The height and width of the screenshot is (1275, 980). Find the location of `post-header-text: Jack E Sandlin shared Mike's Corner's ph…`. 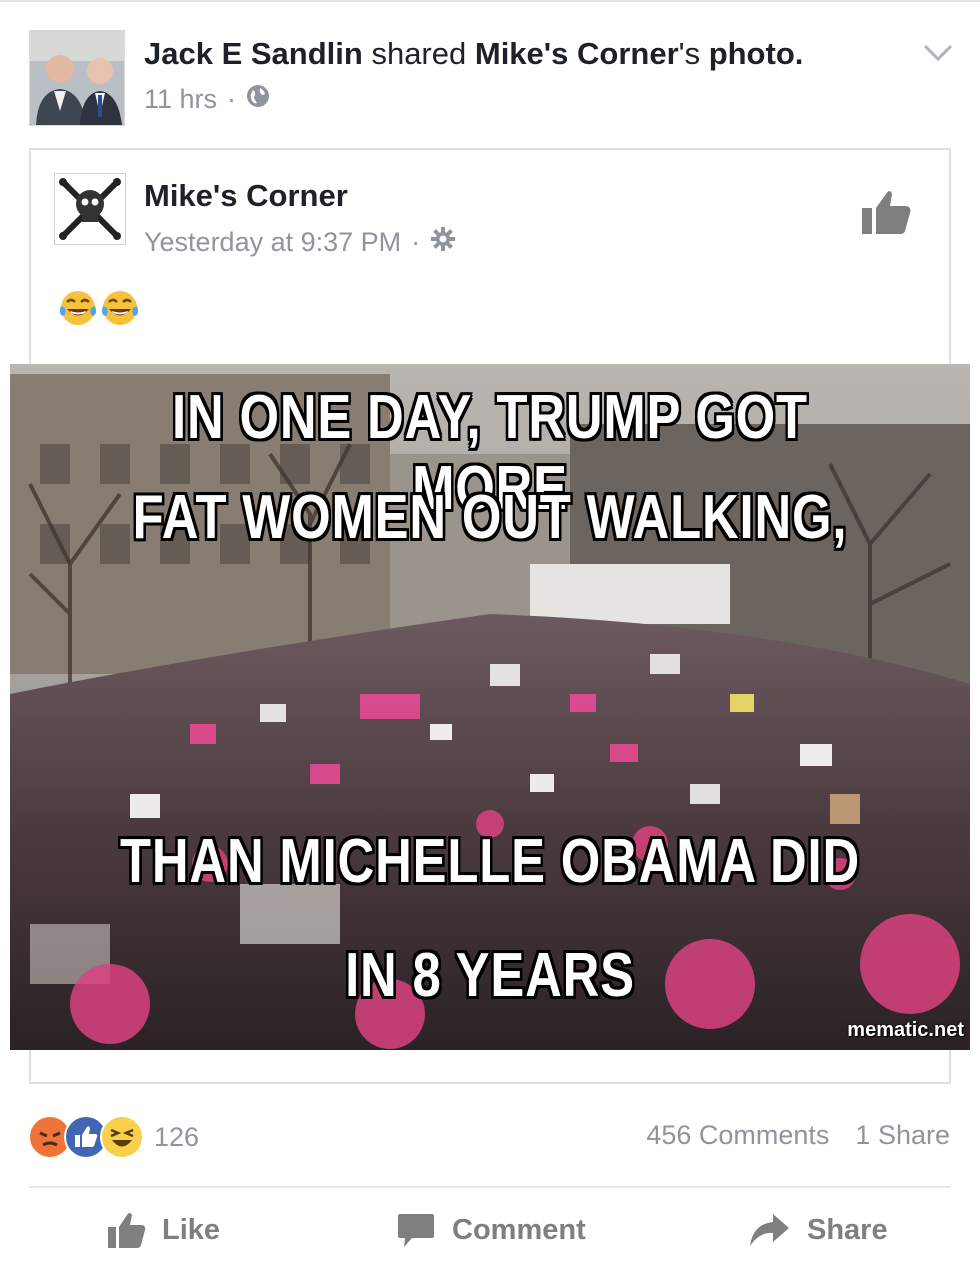

post-header-text: Jack E Sandlin shared Mike's Corner's ph… is located at coordinates (473, 54).